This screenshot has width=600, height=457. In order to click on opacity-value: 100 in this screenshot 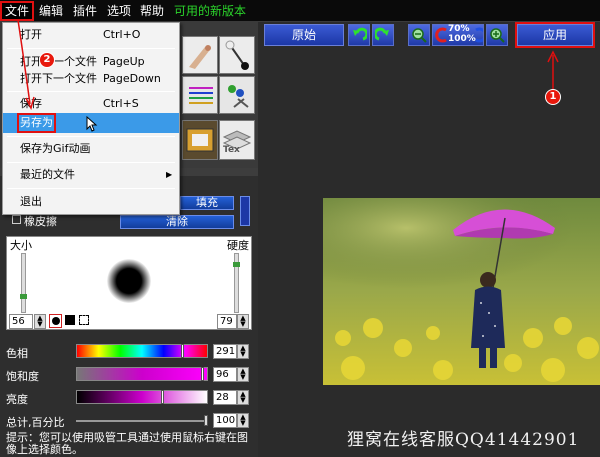, I will do `click(225, 420)`.